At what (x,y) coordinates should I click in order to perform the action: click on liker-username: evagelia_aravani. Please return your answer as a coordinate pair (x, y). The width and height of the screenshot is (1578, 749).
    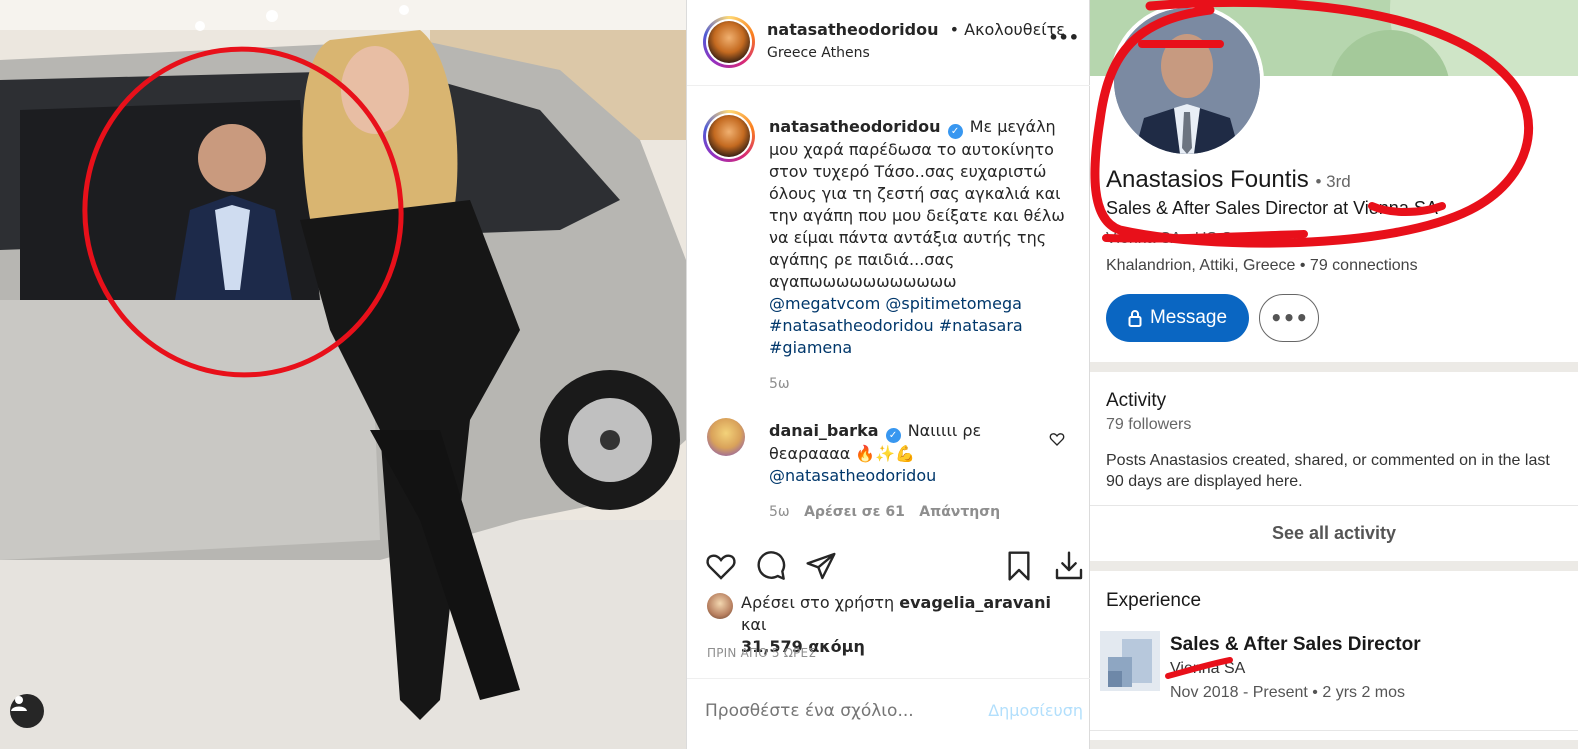
    Looking at the image, I should click on (975, 602).